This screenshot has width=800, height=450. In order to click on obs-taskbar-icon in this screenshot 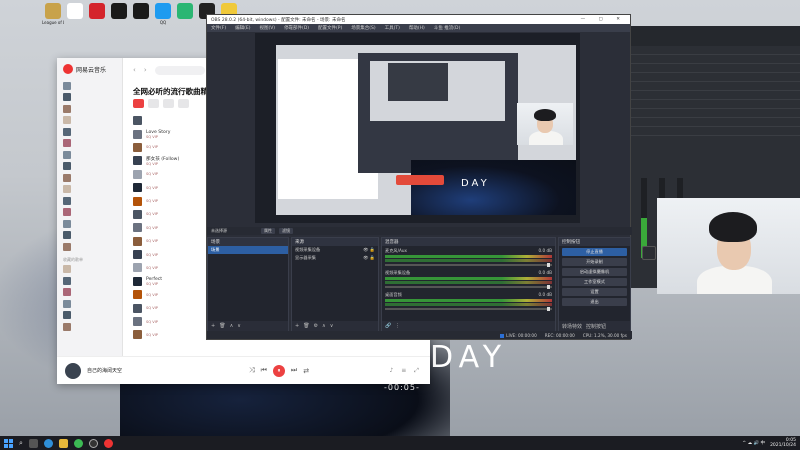, I will do `click(93, 443)`.